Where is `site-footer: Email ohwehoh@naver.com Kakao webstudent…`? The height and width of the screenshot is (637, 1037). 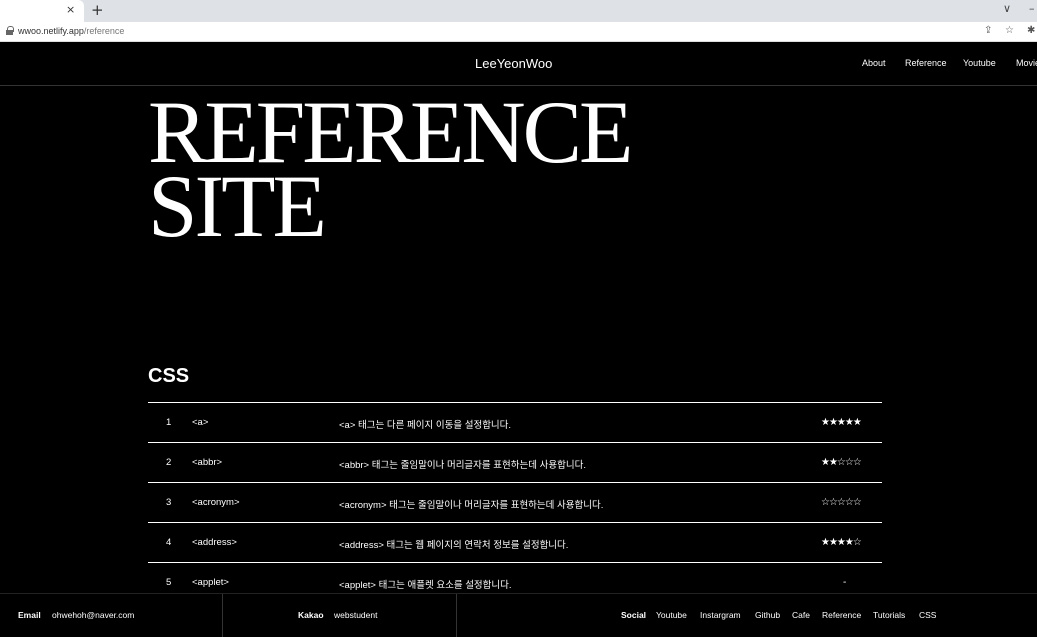
site-footer: Email ohwehoh@naver.com Kakao webstudent… is located at coordinates (518, 615).